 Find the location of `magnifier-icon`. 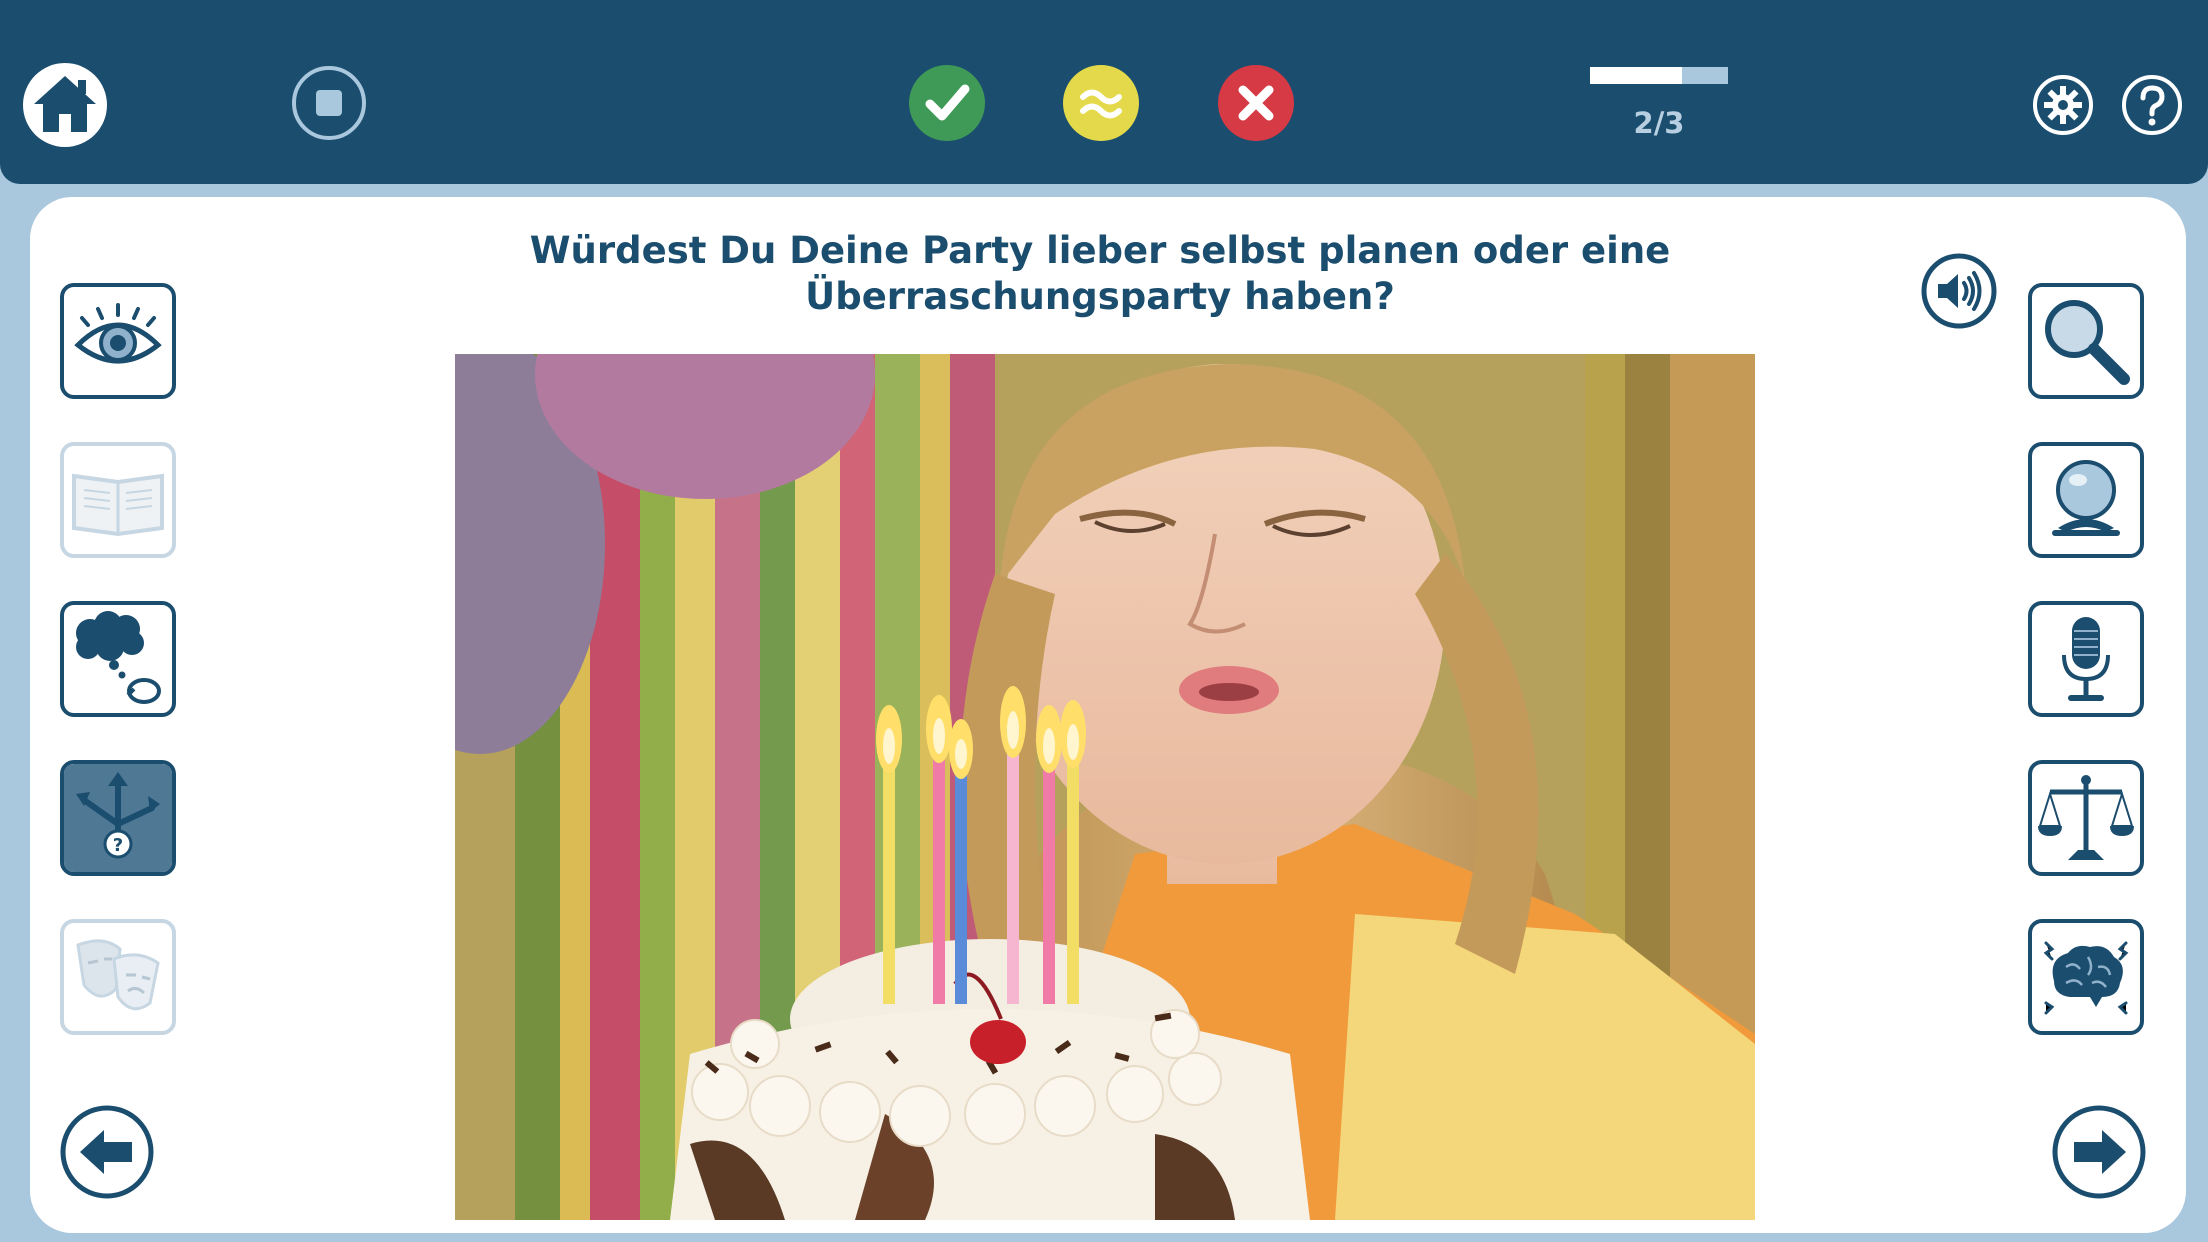

magnifier-icon is located at coordinates (2087, 342).